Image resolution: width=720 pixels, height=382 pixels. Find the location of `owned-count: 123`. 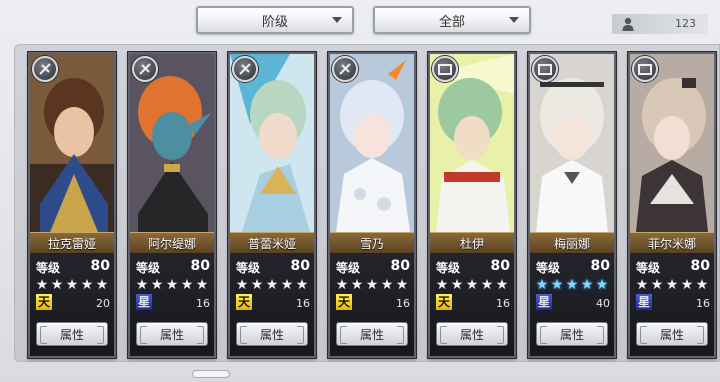

owned-count: 123 is located at coordinates (685, 23).